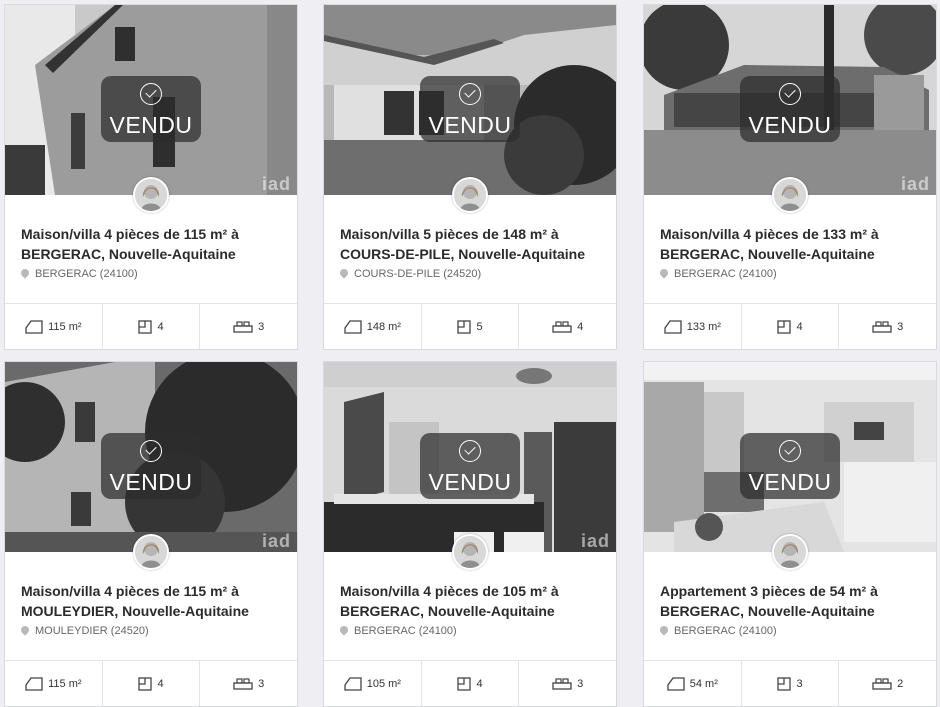 This screenshot has height=707, width=940. I want to click on stat-surface: 54 m², so click(693, 683).